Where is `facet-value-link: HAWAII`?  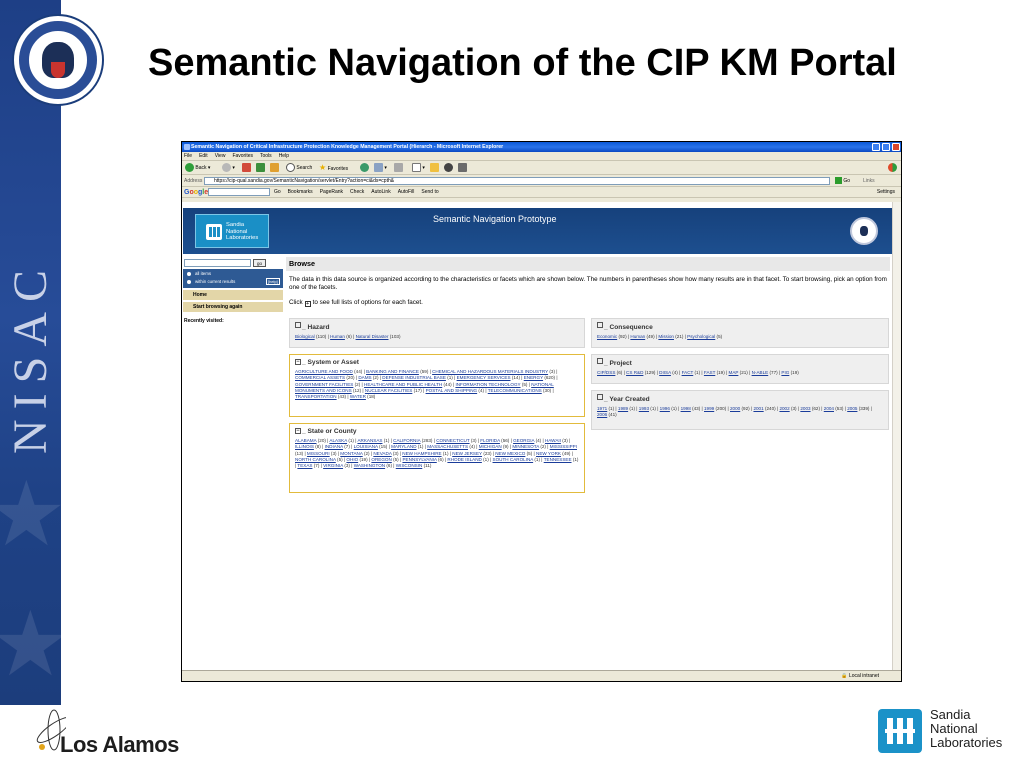
facet-value-link: HAWAII is located at coordinates (553, 440).